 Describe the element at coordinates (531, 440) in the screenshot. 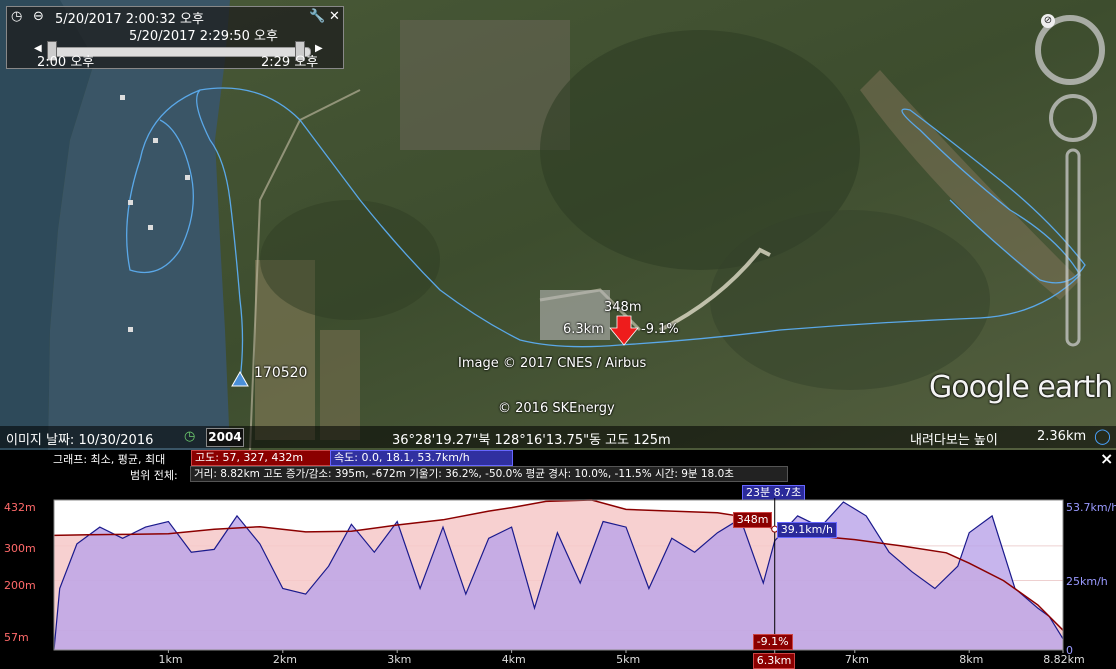

I see `coordinates-readout: 36°28'19.27"북 128°16'13.75"동 고도 125m` at that location.